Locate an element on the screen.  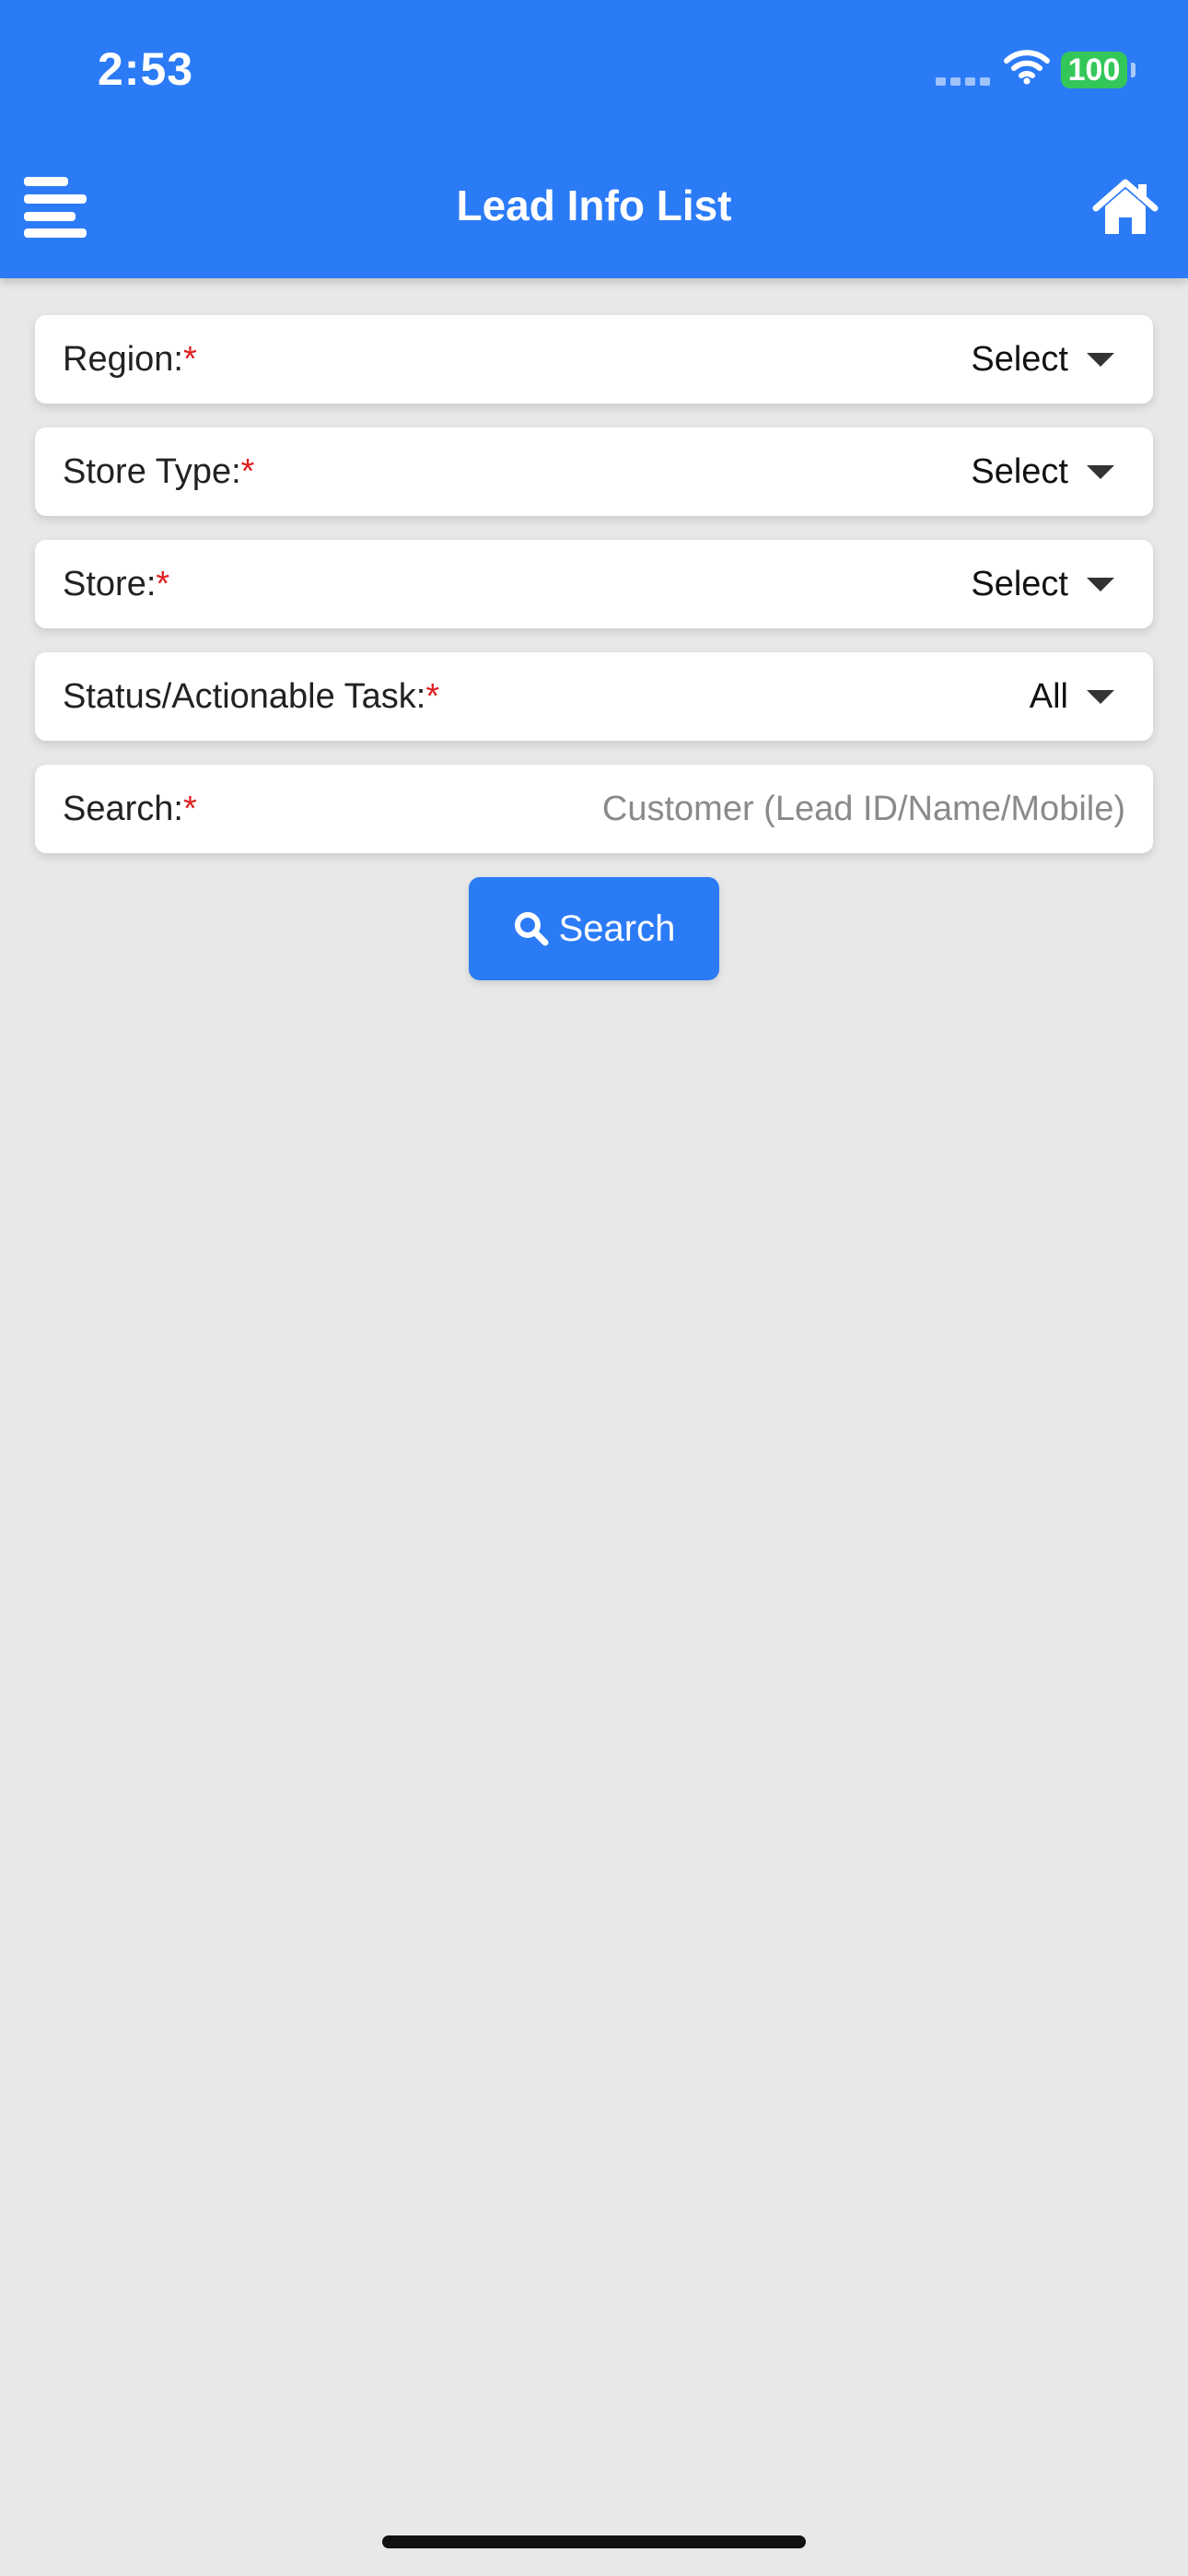
battery-nub is located at coordinates (1133, 70).